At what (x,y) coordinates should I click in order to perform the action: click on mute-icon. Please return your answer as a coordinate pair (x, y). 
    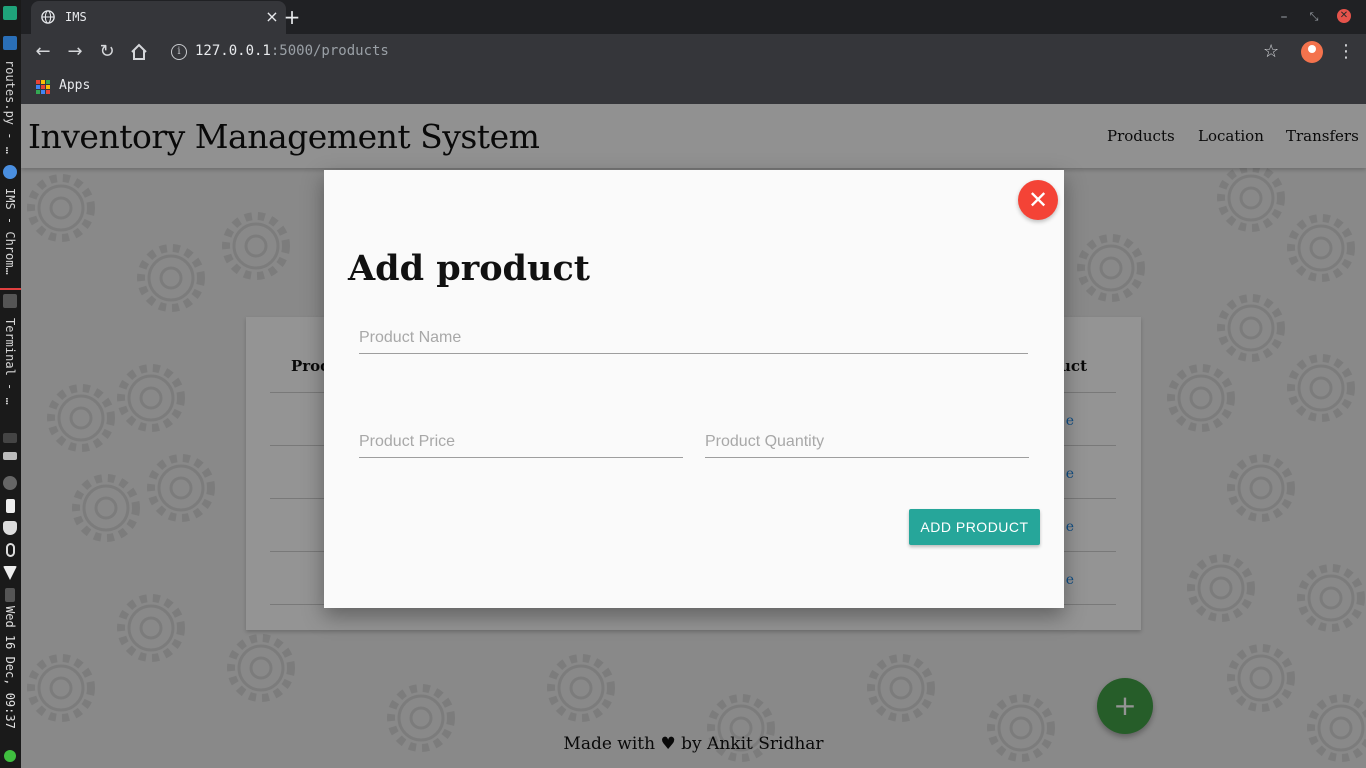
    Looking at the image, I should click on (10, 483).